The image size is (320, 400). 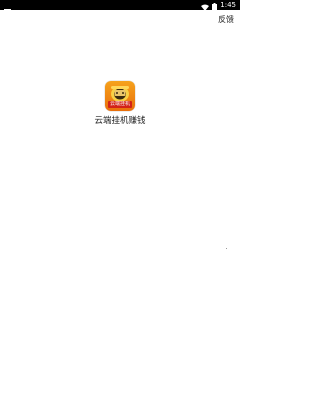 I want to click on status-bar: 1:45, so click(x=120, y=8).